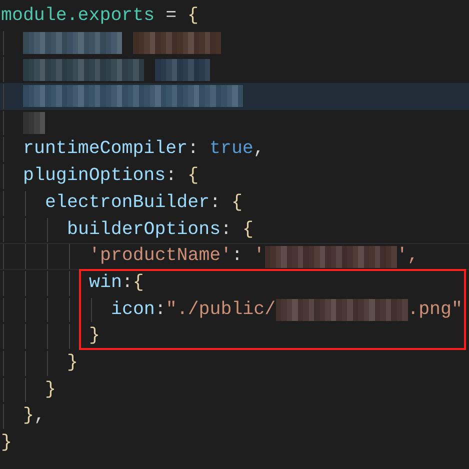  I want to click on code-text: "./public/, so click(221, 310).